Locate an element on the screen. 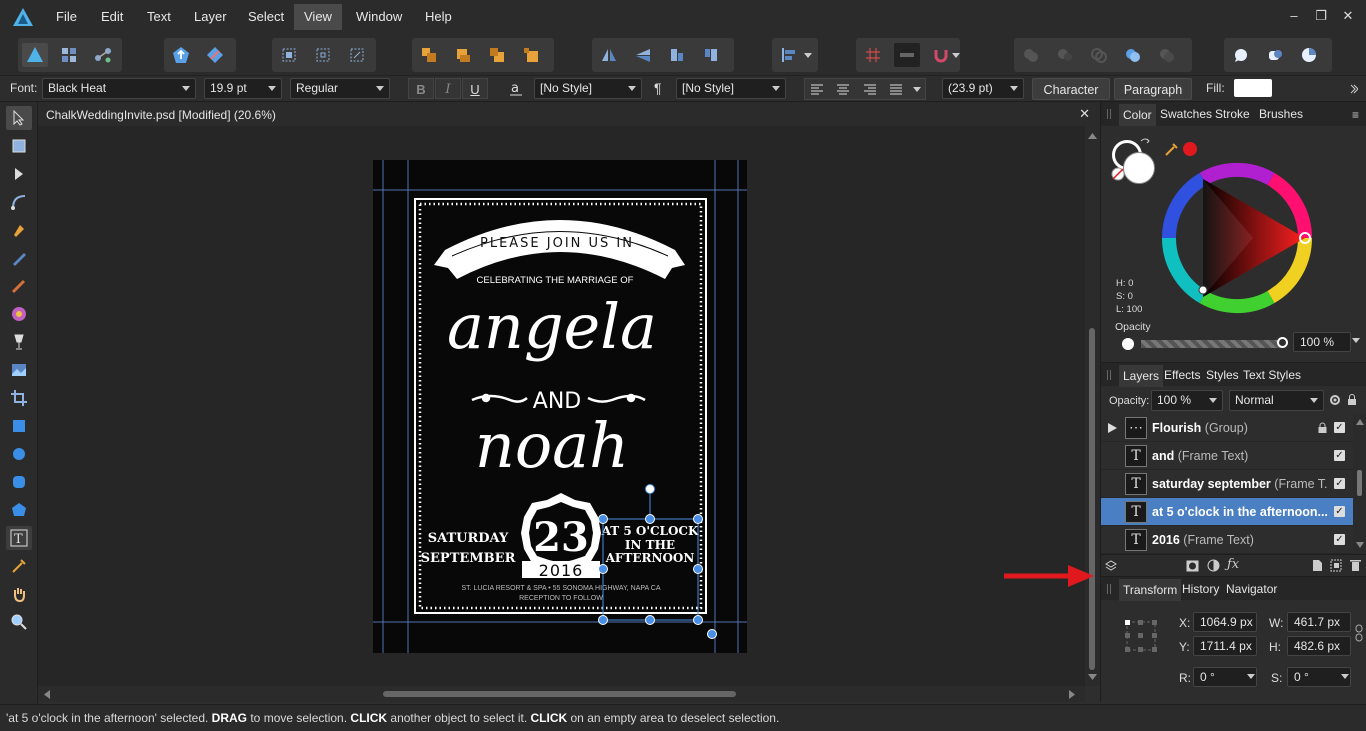 The height and width of the screenshot is (731, 1366). color-picker-tool is located at coordinates (19, 566).